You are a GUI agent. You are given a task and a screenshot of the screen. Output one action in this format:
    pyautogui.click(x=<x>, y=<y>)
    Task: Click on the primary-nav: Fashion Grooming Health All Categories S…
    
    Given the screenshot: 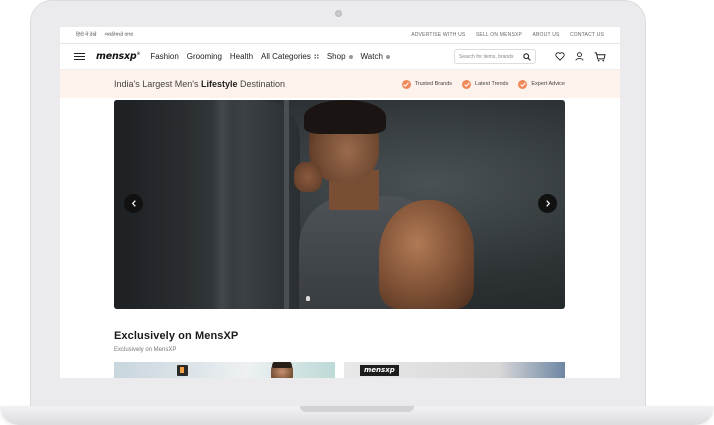 What is the action you would take?
    pyautogui.click(x=274, y=56)
    